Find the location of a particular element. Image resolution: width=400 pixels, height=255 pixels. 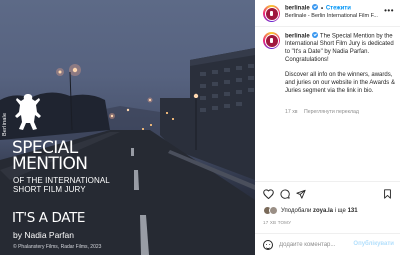

caption-meta: 17 хв Переглянути переклад is located at coordinates (322, 112).